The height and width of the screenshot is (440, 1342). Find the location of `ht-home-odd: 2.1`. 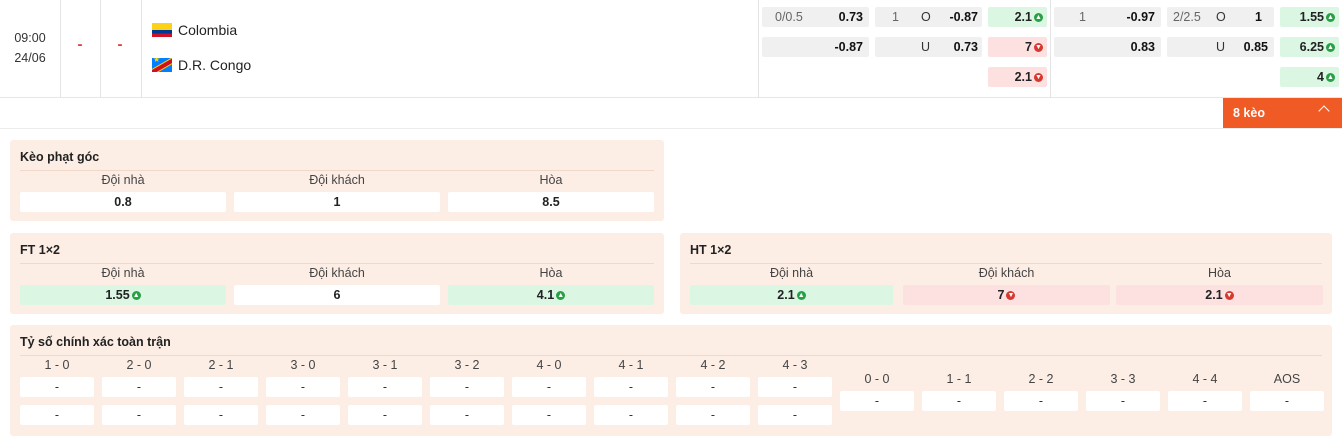

ht-home-odd: 2.1 is located at coordinates (786, 295).